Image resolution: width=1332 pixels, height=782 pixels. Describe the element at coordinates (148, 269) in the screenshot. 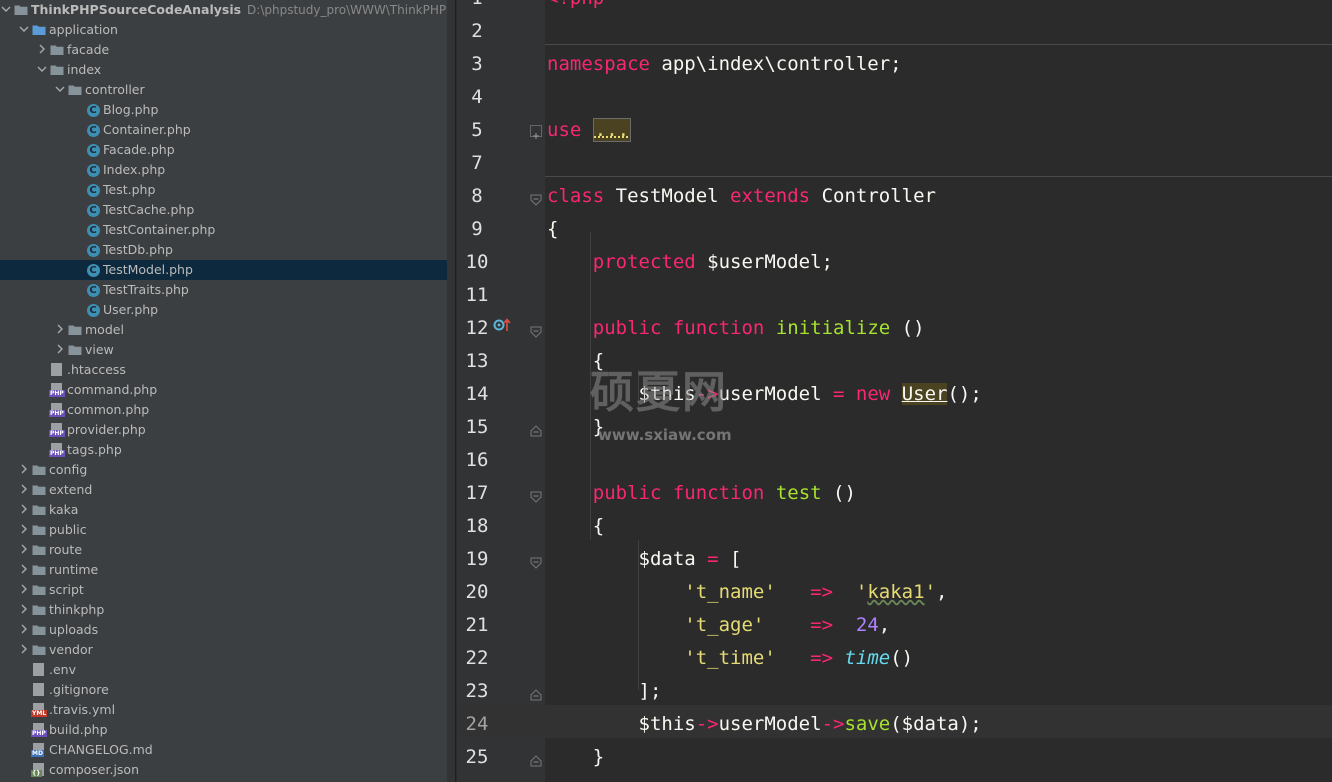

I see `tree-item-label: TestModel.php` at that location.